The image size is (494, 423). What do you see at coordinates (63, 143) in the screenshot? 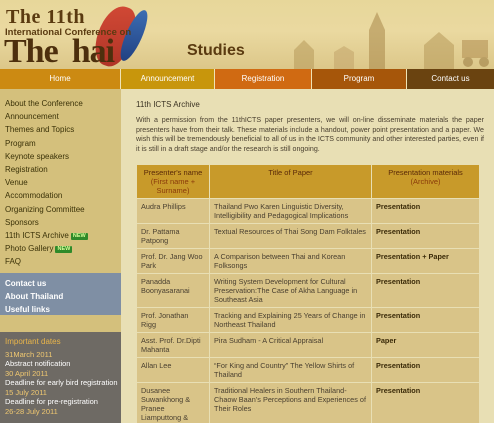
I see `sidebar-item-program: Program` at bounding box center [63, 143].